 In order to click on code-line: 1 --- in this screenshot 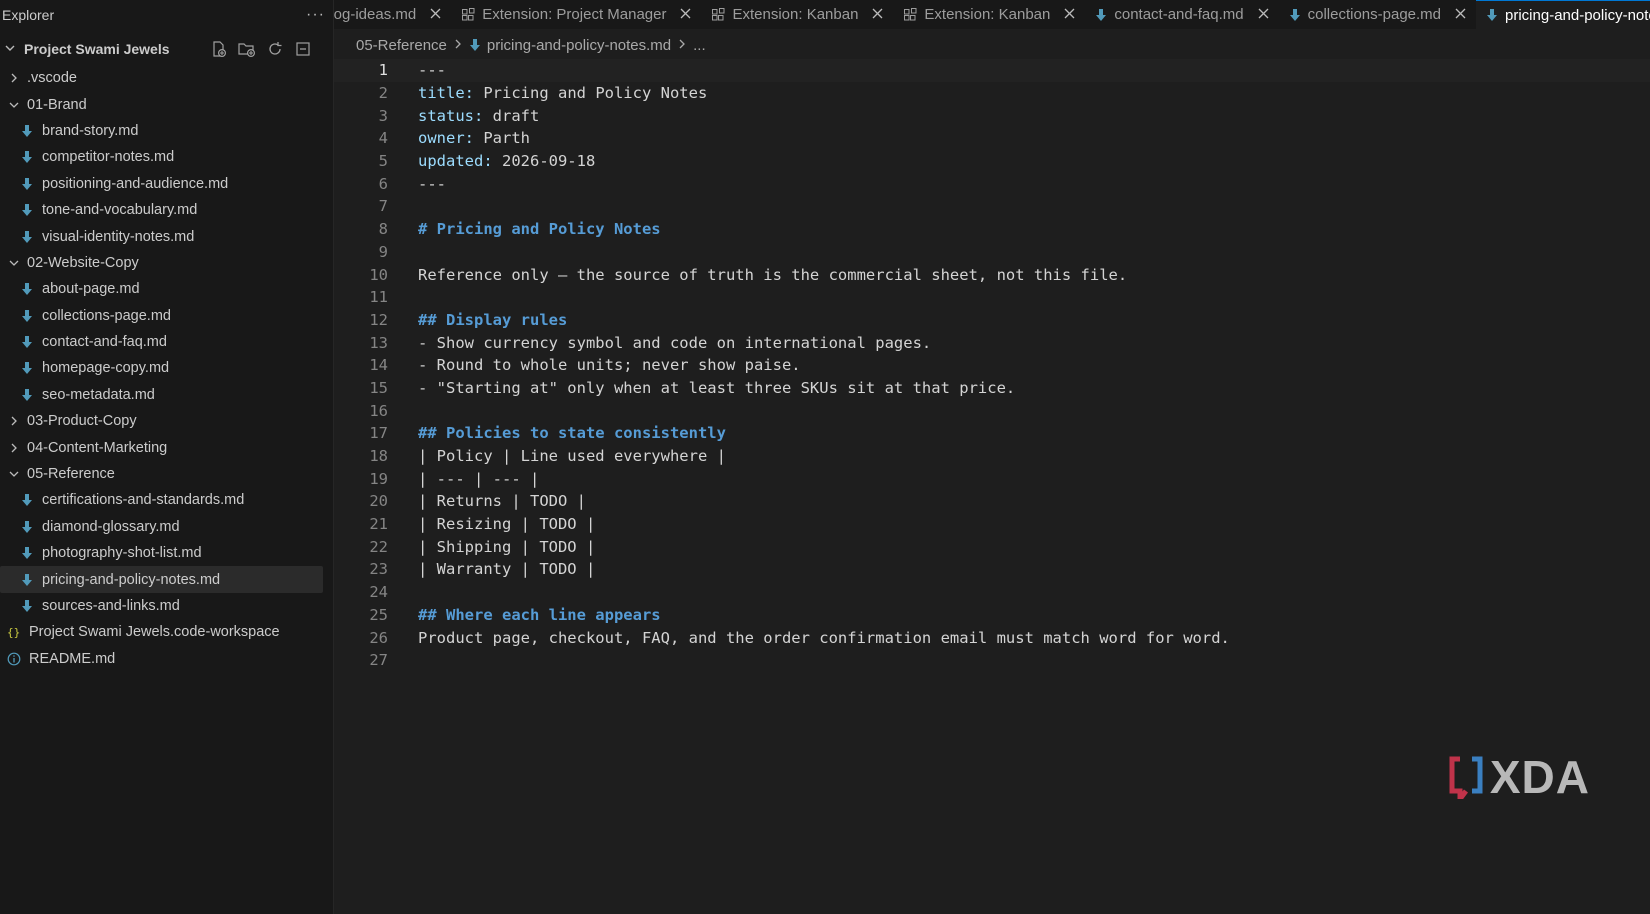, I will do `click(992, 70)`.